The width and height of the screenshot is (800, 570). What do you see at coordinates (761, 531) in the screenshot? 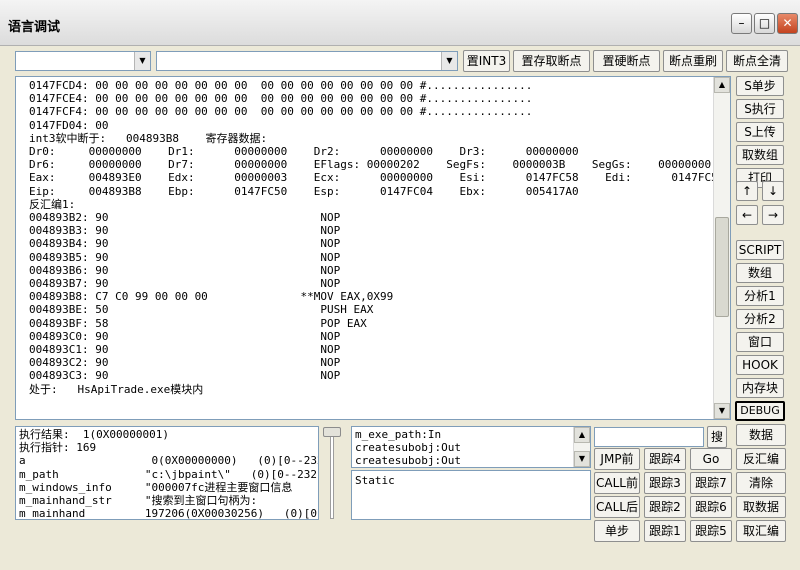
I see `get-assembly-button: 取汇编` at bounding box center [761, 531].